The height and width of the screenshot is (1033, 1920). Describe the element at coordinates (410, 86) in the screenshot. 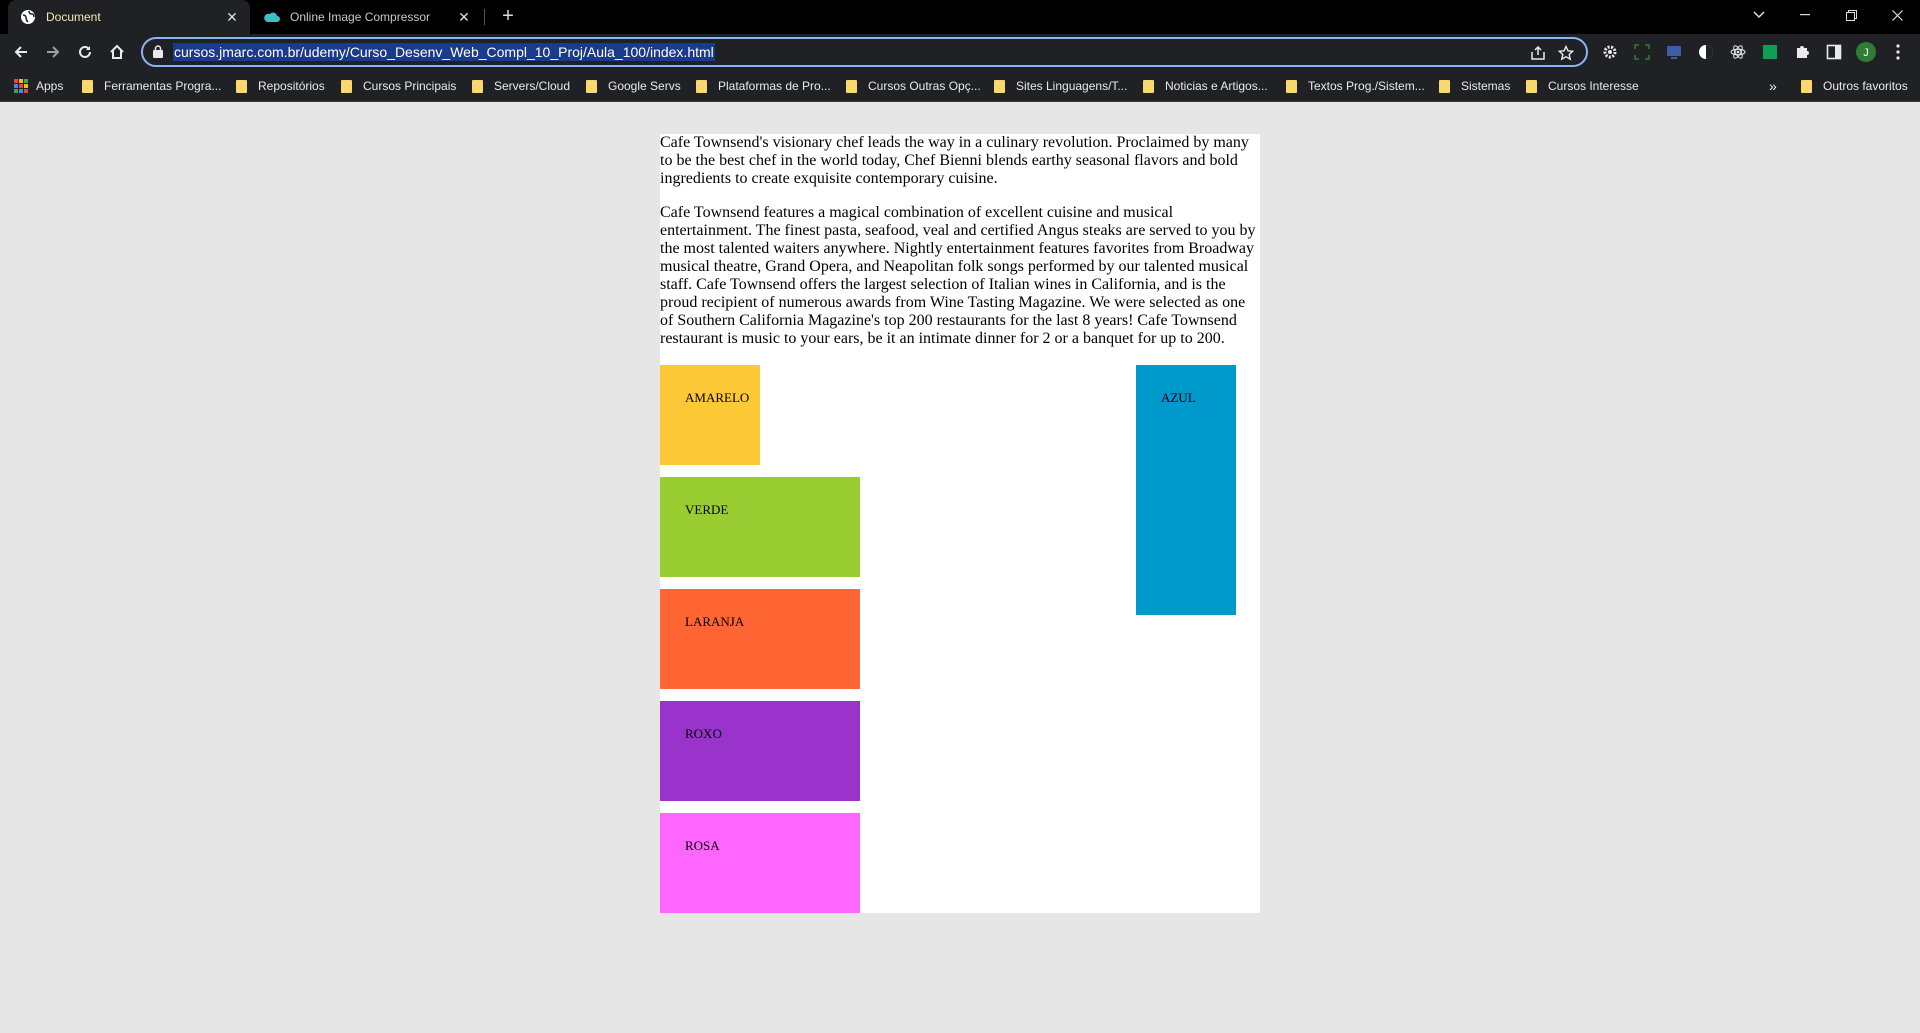

I see `bookmark-label: Cursos Principais` at that location.